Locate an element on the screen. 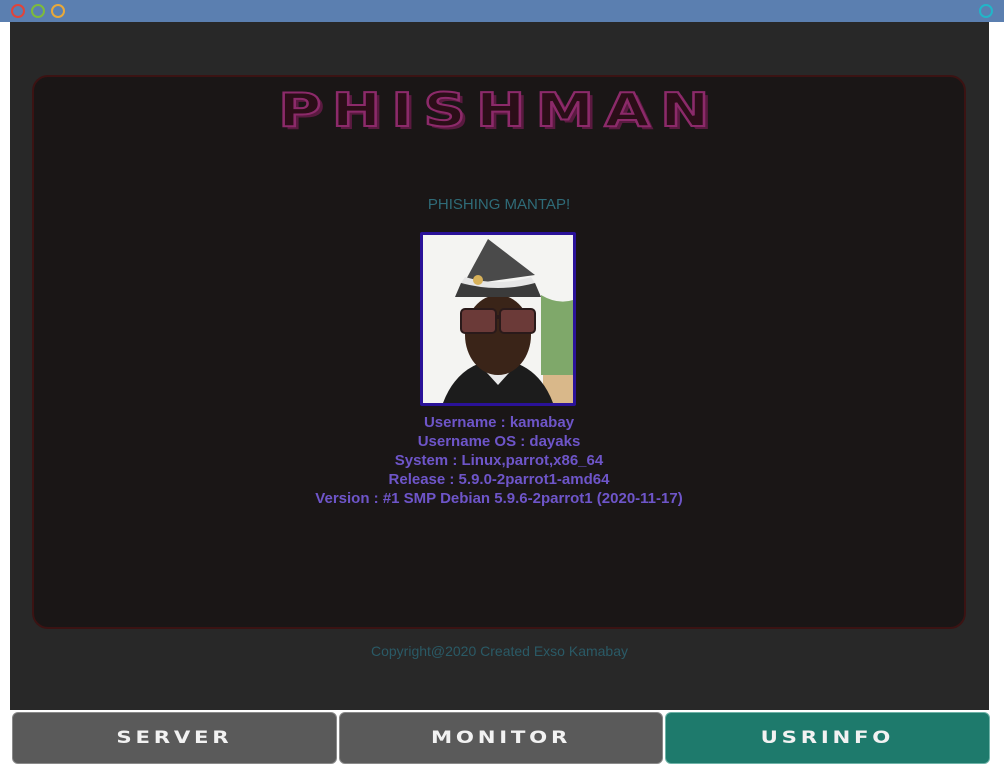  usrinfo-button: USRINFO is located at coordinates (827, 738).